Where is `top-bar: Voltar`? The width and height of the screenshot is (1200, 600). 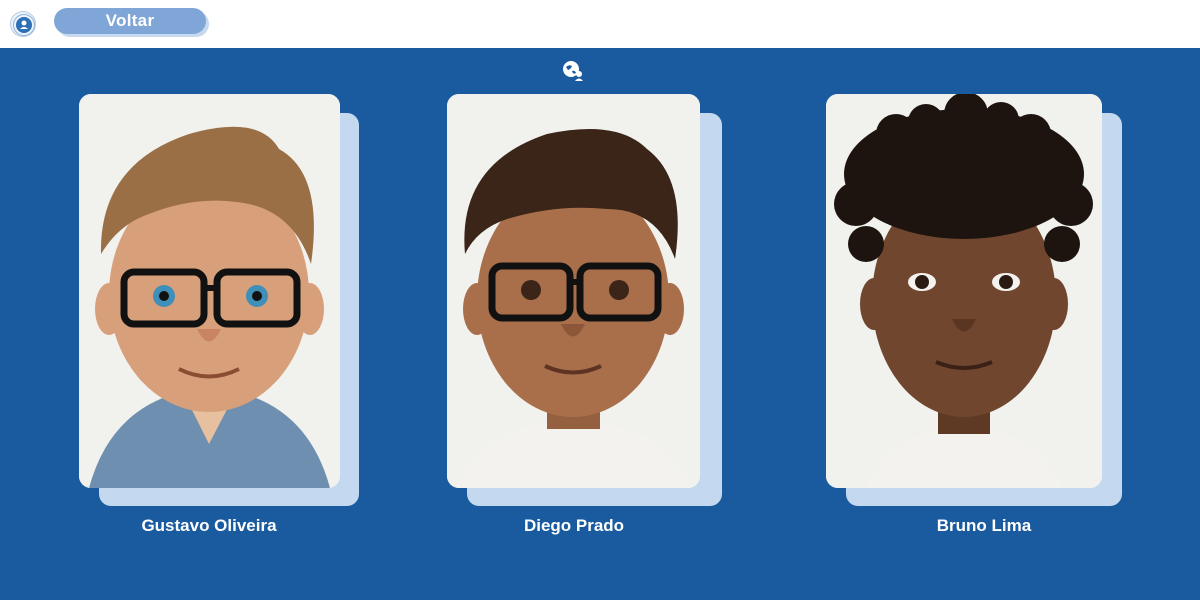 top-bar: Voltar is located at coordinates (600, 24).